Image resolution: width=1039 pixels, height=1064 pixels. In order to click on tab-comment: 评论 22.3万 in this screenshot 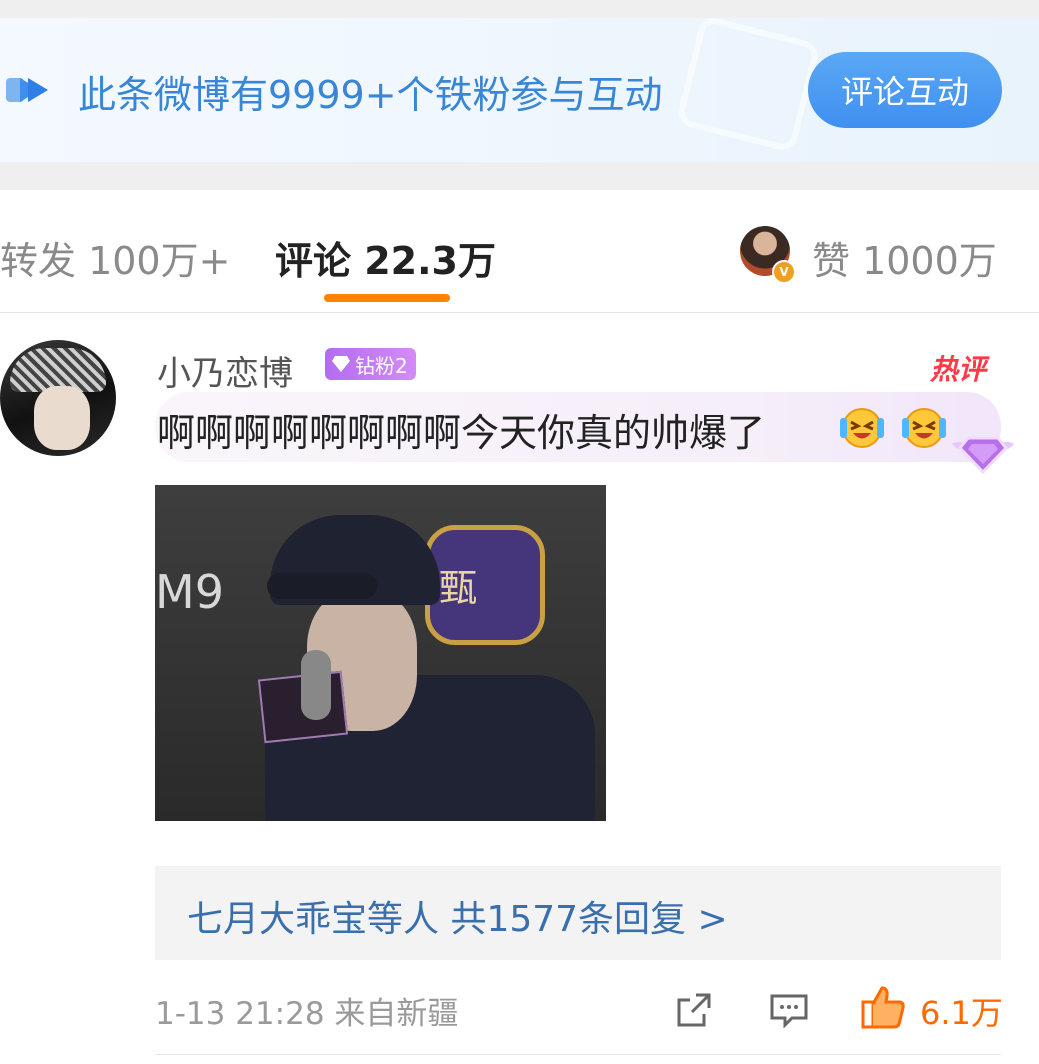, I will do `click(385, 257)`.